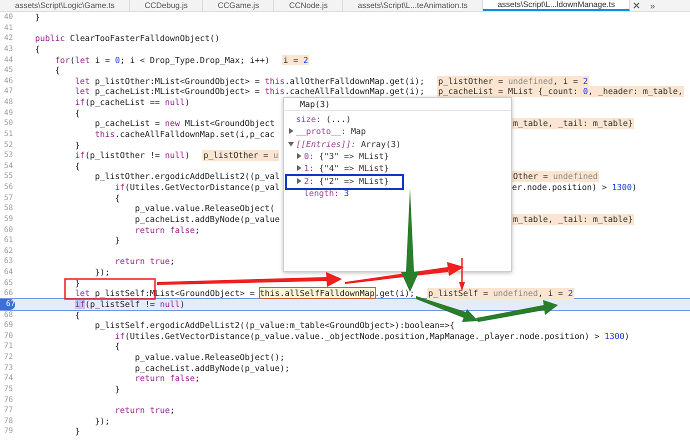 The height and width of the screenshot is (443, 690). What do you see at coordinates (353, 181) in the screenshot?
I see `property-value: {"2" => MList}` at bounding box center [353, 181].